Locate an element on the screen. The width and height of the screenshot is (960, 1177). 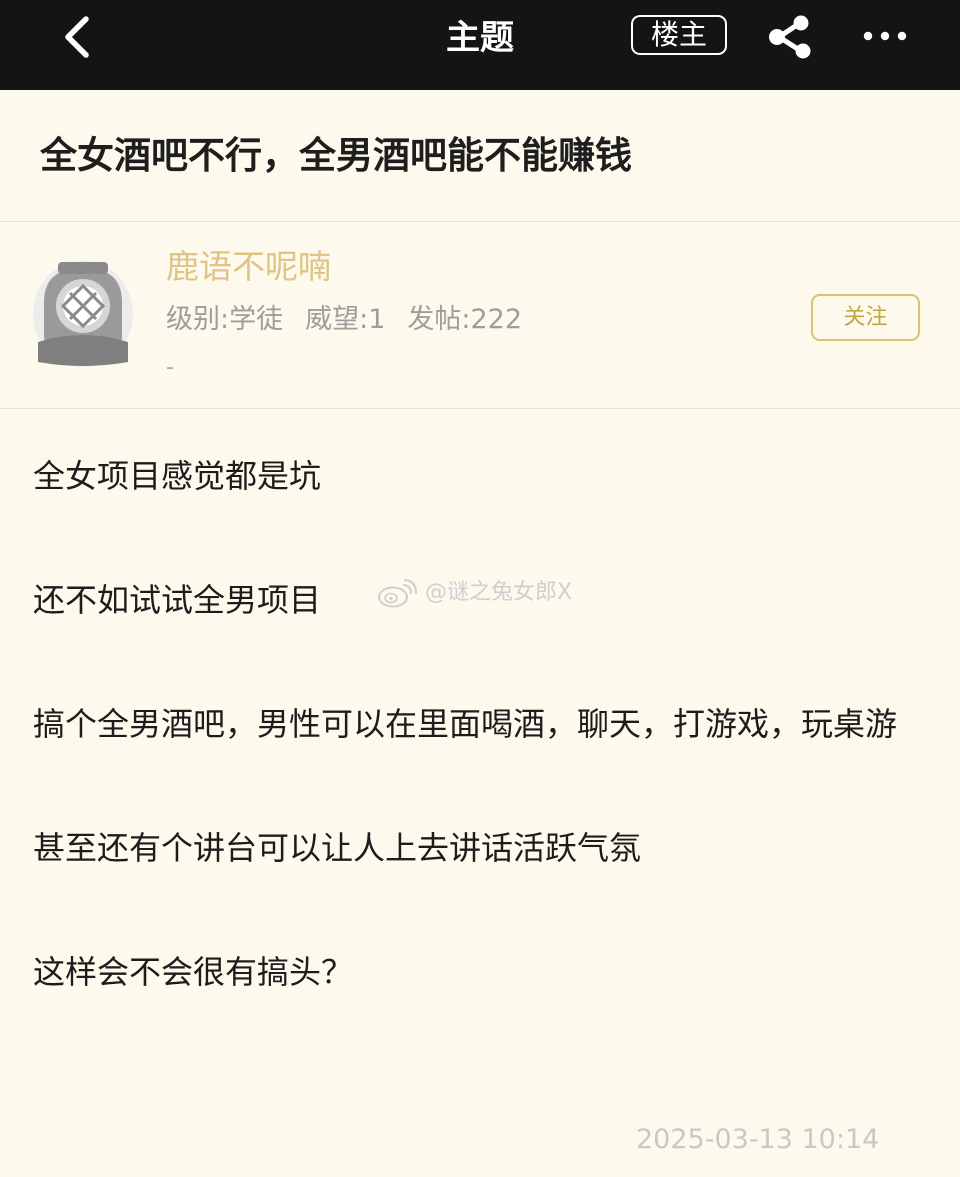
chevron-left-icon is located at coordinates (78, 37).